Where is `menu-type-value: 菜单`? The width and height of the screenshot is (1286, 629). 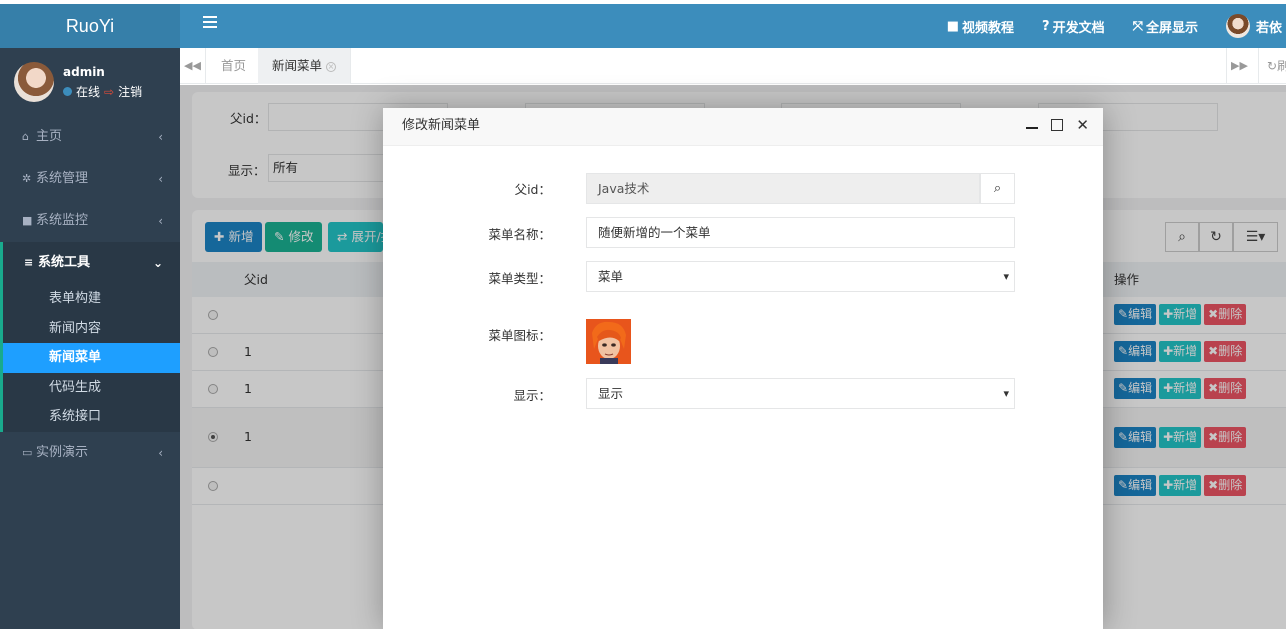 menu-type-value: 菜单 is located at coordinates (611, 276).